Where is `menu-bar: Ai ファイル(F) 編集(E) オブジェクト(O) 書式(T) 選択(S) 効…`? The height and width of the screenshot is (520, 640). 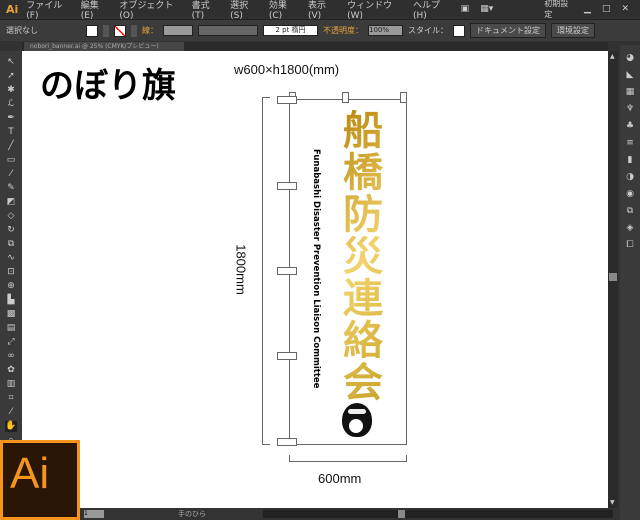
menu-bar: Ai ファイル(F) 編集(E) オブジェクト(O) 書式(T) 選択(S) 効… is located at coordinates (320, 10).